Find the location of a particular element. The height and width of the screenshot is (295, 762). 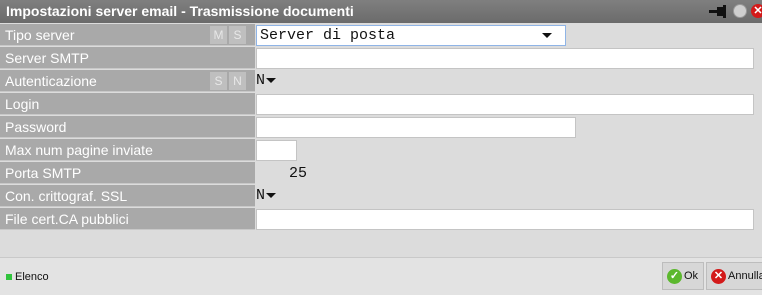

login-input is located at coordinates (505, 104).